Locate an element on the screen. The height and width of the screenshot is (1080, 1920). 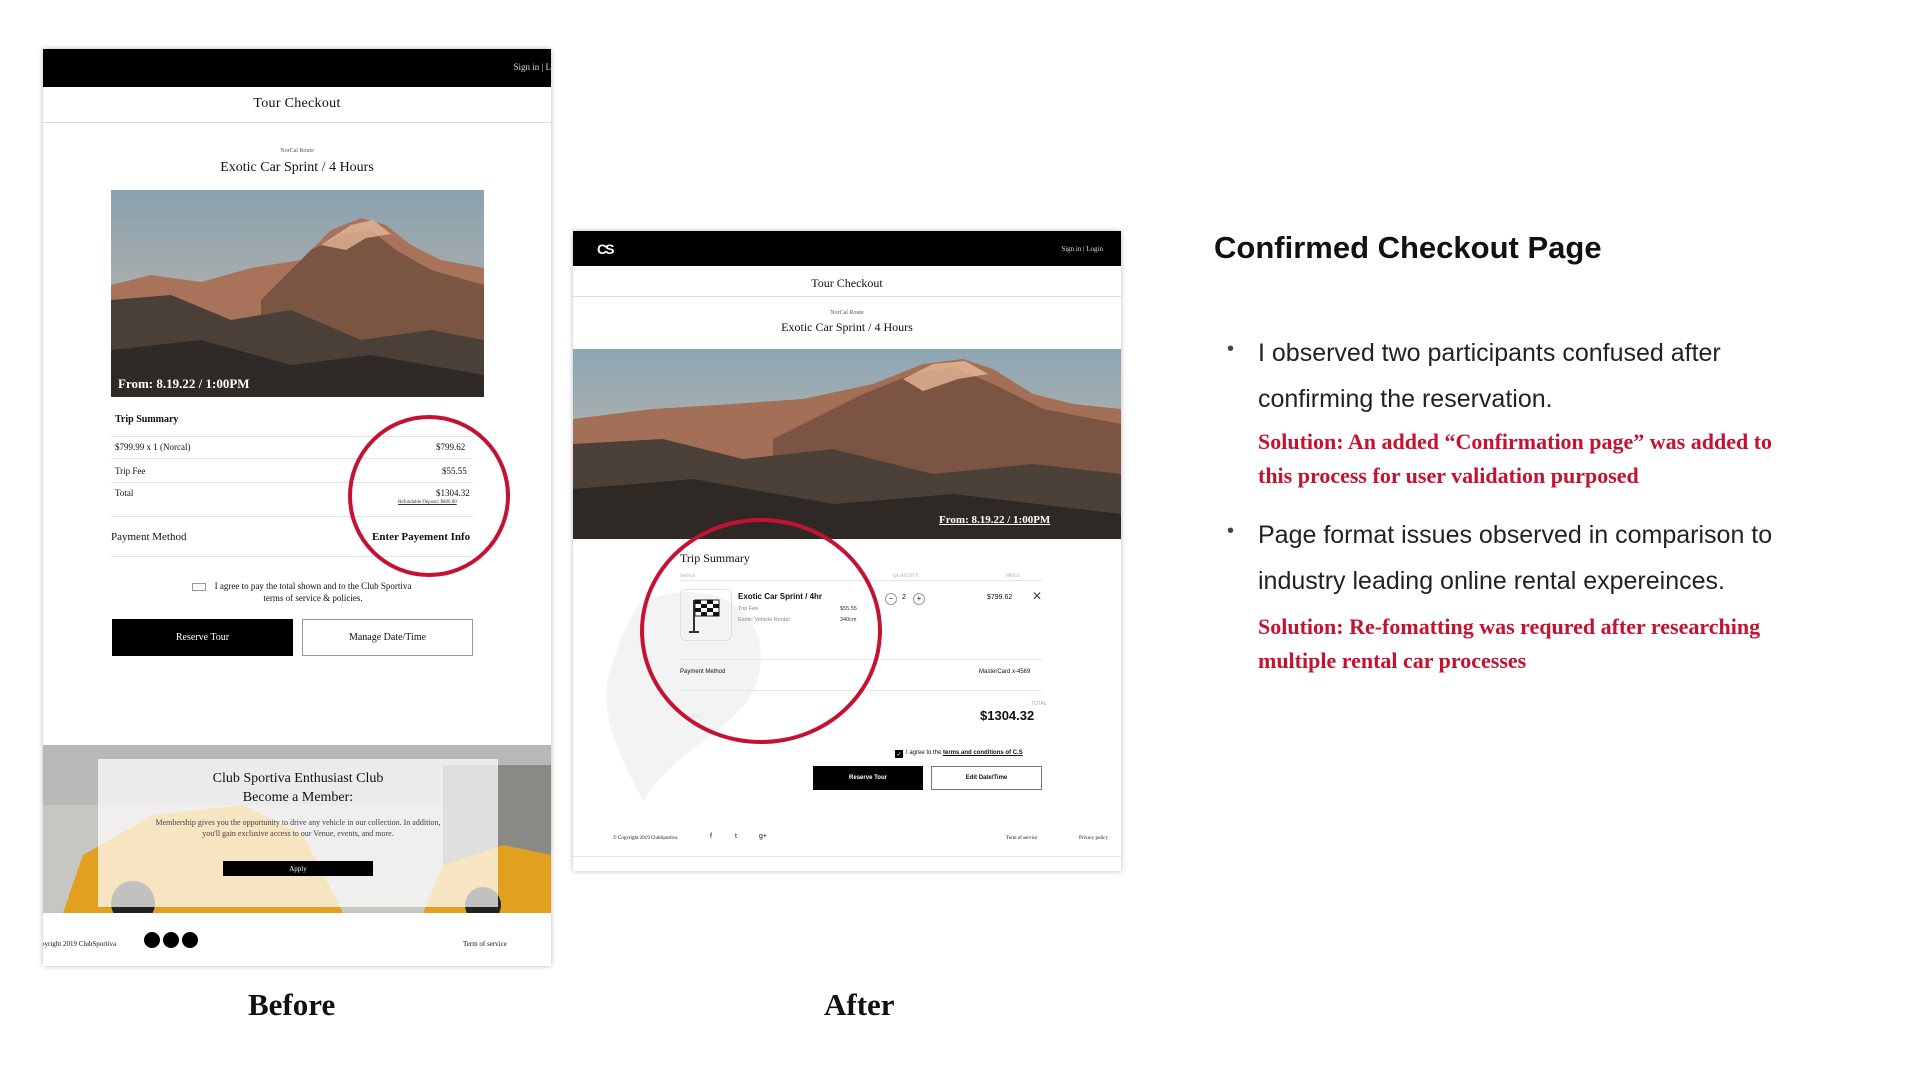
column-header: QUANTITY is located at coordinates (906, 576).